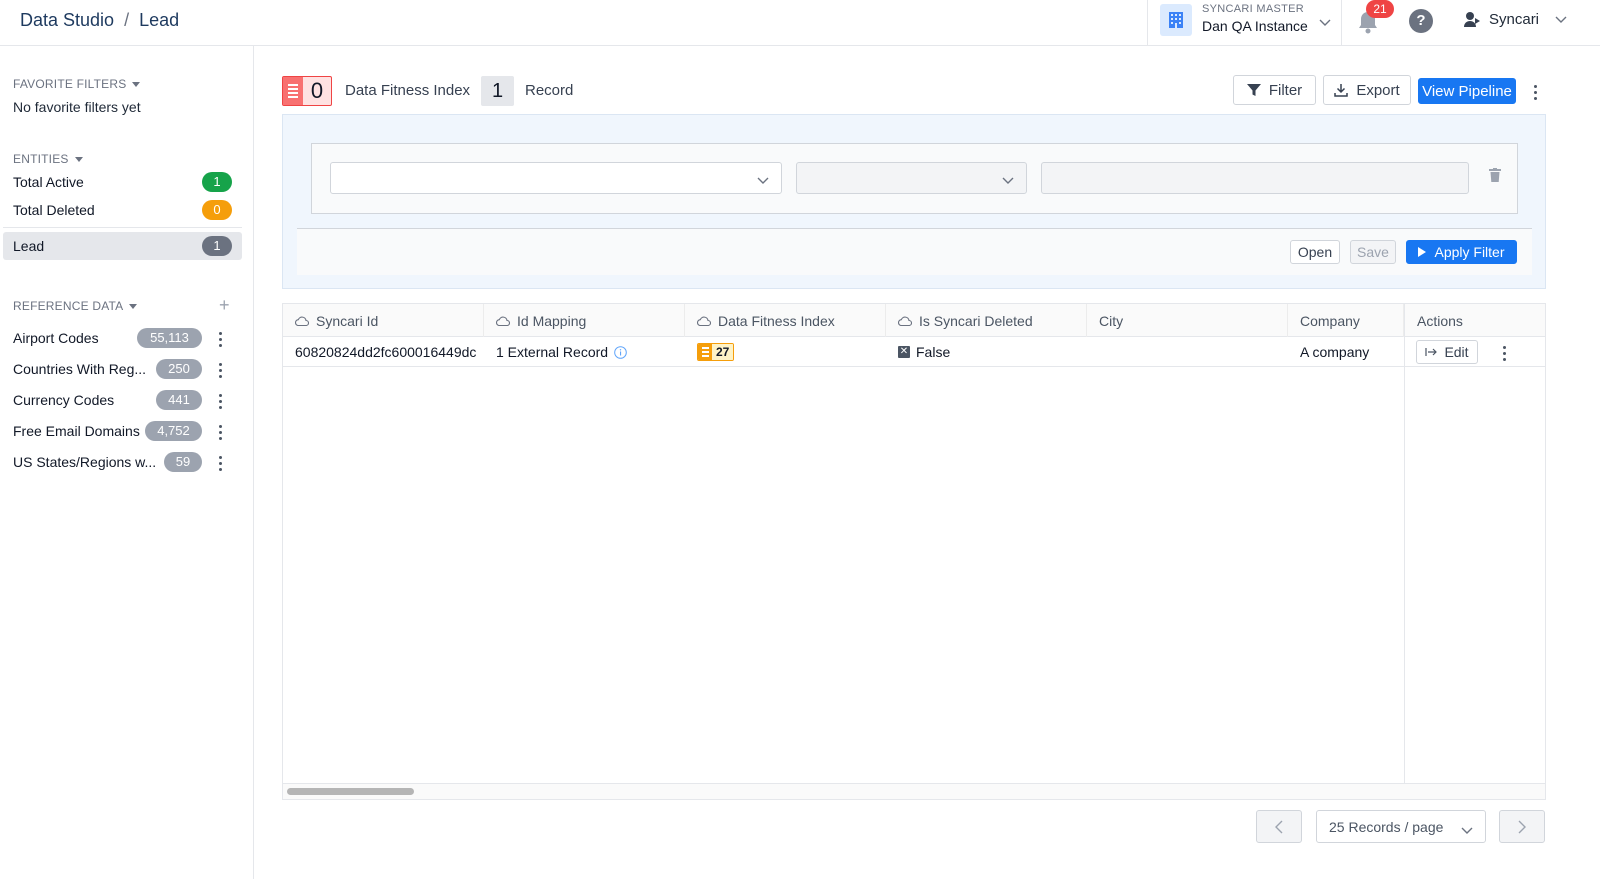 The image size is (1600, 879). Describe the element at coordinates (1378, 90) in the screenshot. I see `export-button-label: Export` at that location.